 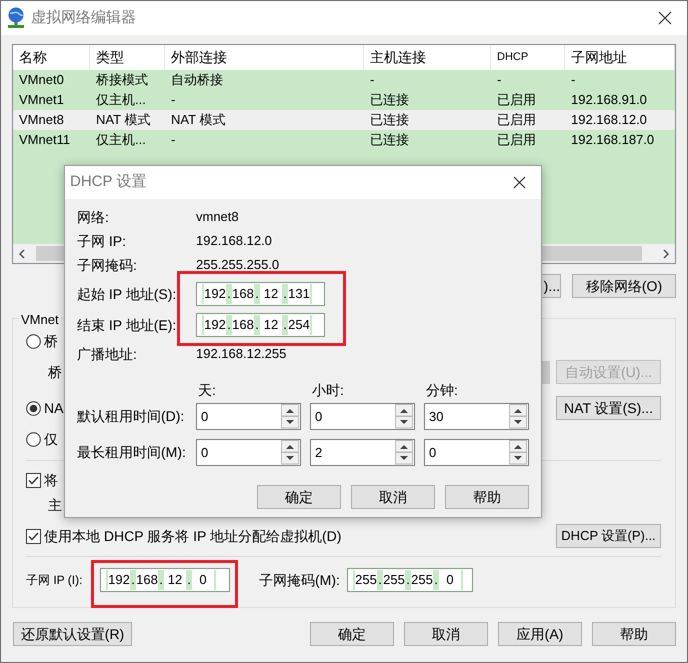 What do you see at coordinates (217, 217) in the screenshot?
I see `field-value: vmnet8` at bounding box center [217, 217].